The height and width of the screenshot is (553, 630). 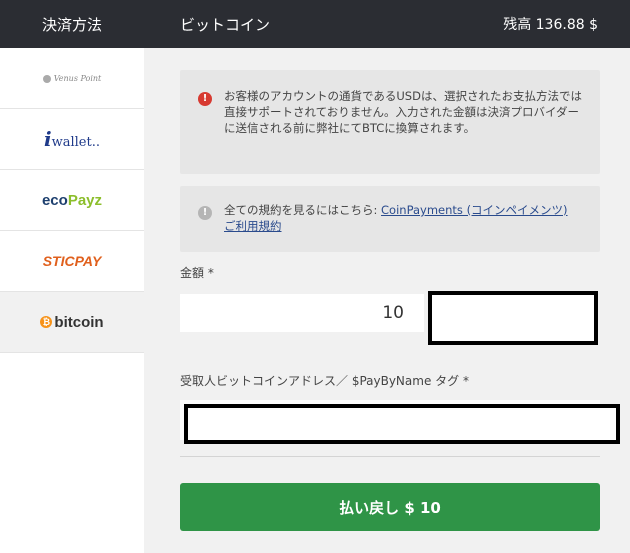 I want to click on method-sticpay: STICPAY, so click(x=72, y=261).